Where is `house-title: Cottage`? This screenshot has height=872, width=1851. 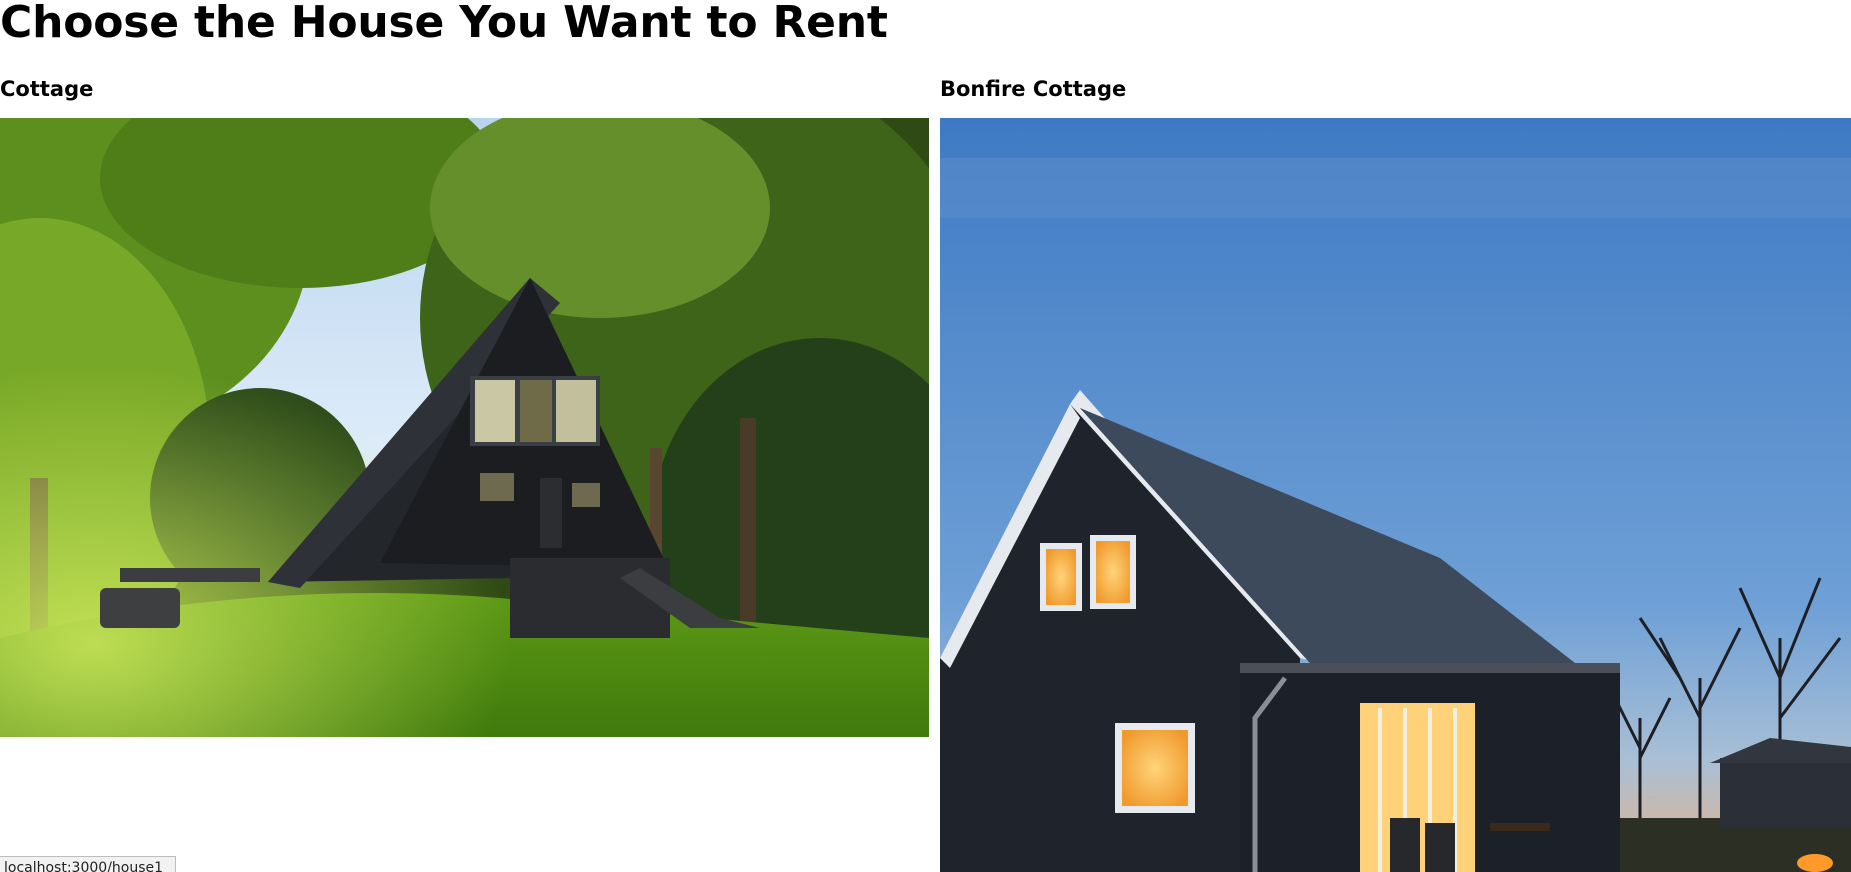 house-title: Cottage is located at coordinates (47, 89).